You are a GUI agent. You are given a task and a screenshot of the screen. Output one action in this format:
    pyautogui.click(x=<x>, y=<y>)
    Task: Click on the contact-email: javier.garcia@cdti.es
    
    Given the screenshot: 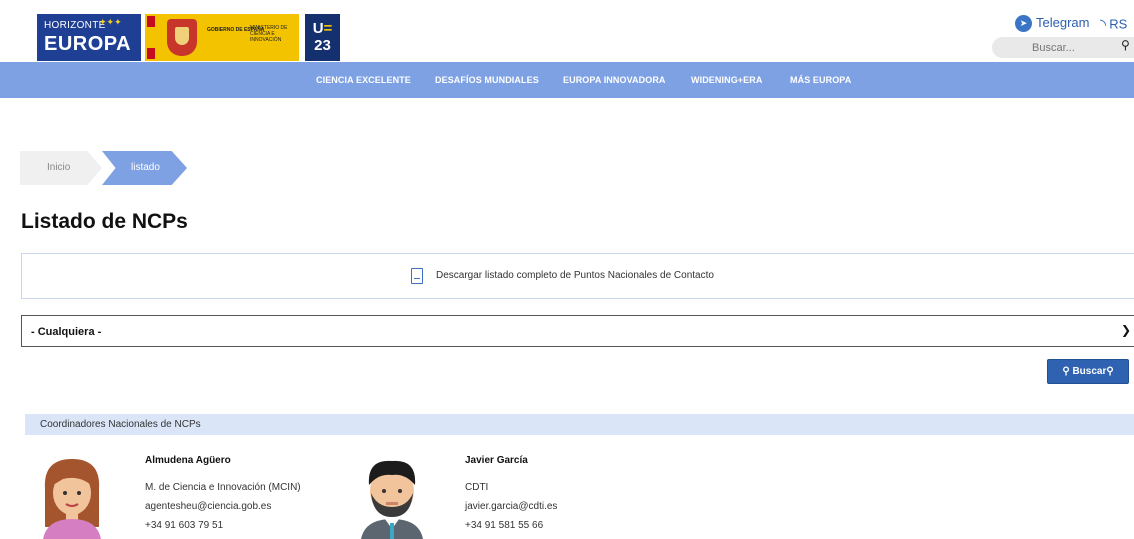 What is the action you would take?
    pyautogui.click(x=511, y=506)
    